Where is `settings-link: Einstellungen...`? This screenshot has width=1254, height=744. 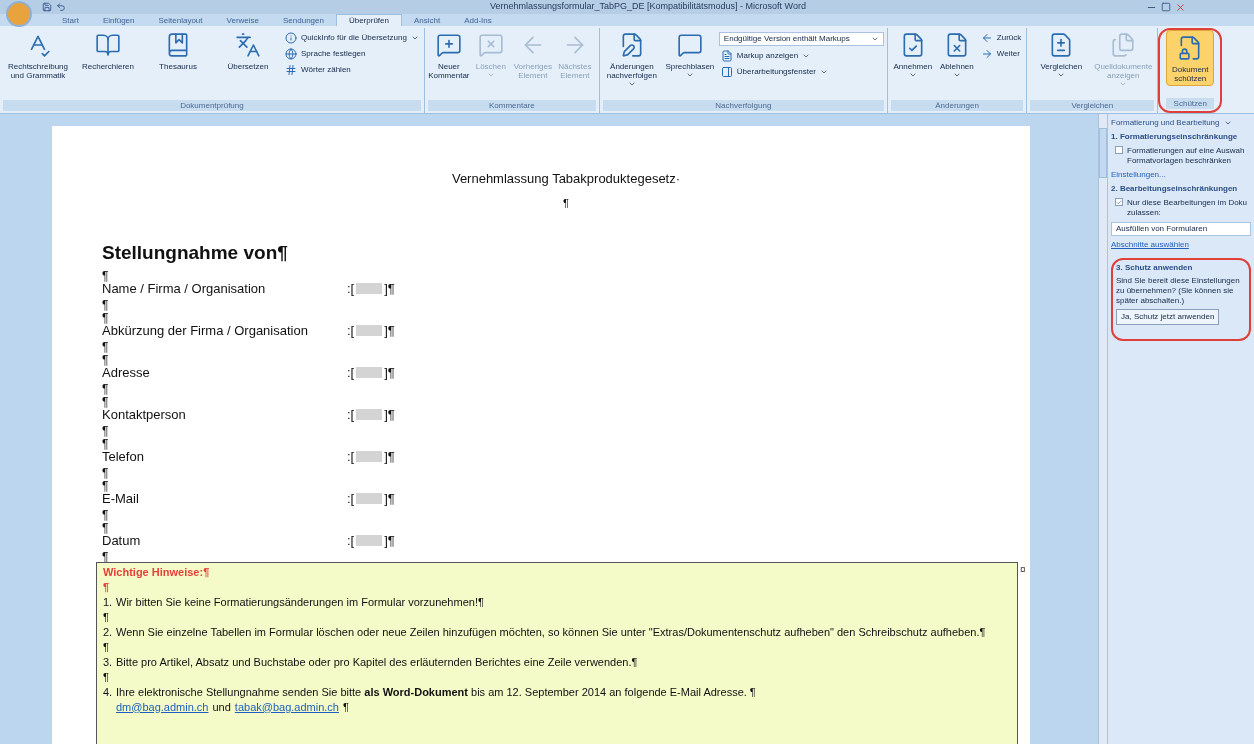
settings-link: Einstellungen... is located at coordinates (1181, 175).